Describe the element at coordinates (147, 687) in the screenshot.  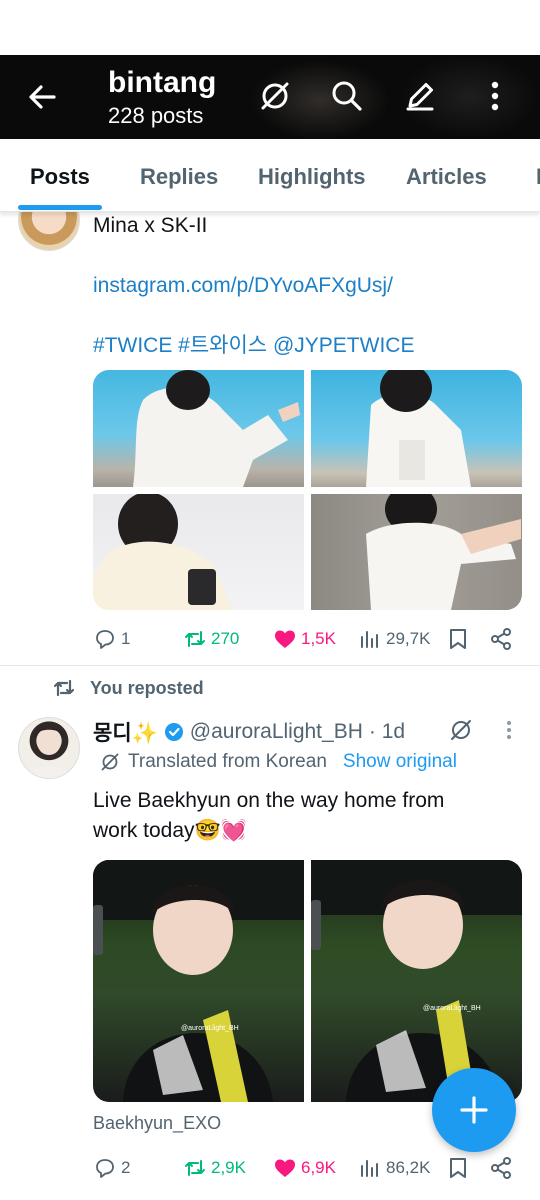
I see `repost-label: You reposted` at that location.